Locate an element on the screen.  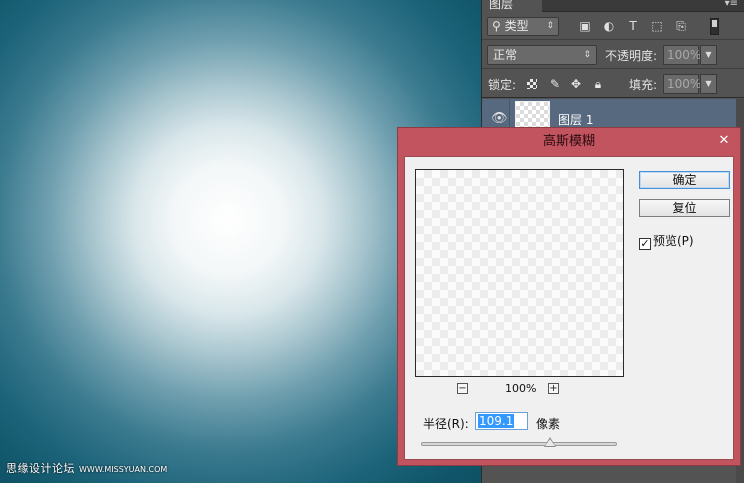
radius-label: 半径(R): is located at coordinates (446, 424).